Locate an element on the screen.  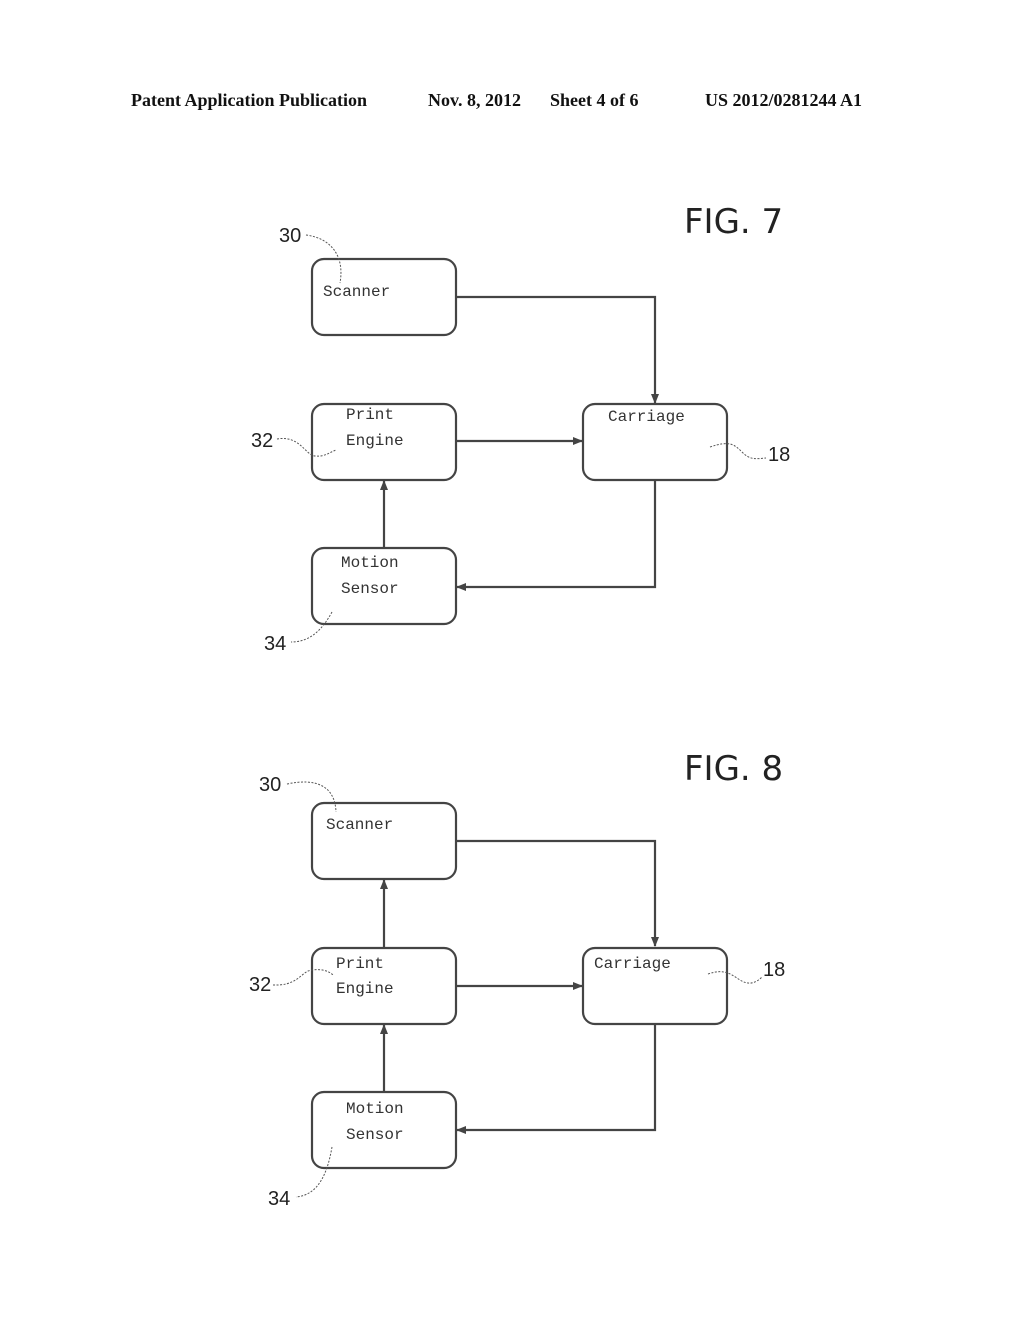
block-frame is located at coordinates (384, 841).